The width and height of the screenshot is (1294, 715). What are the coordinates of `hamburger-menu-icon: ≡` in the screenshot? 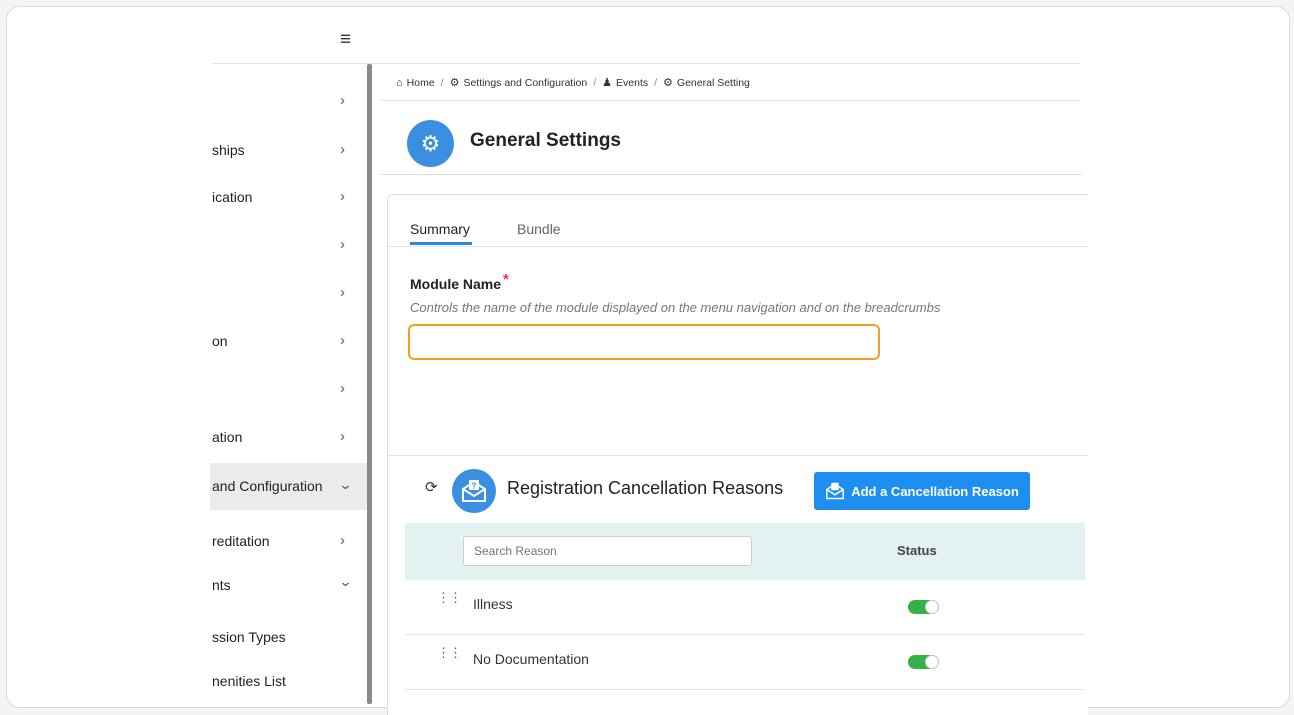 It's located at (345, 39).